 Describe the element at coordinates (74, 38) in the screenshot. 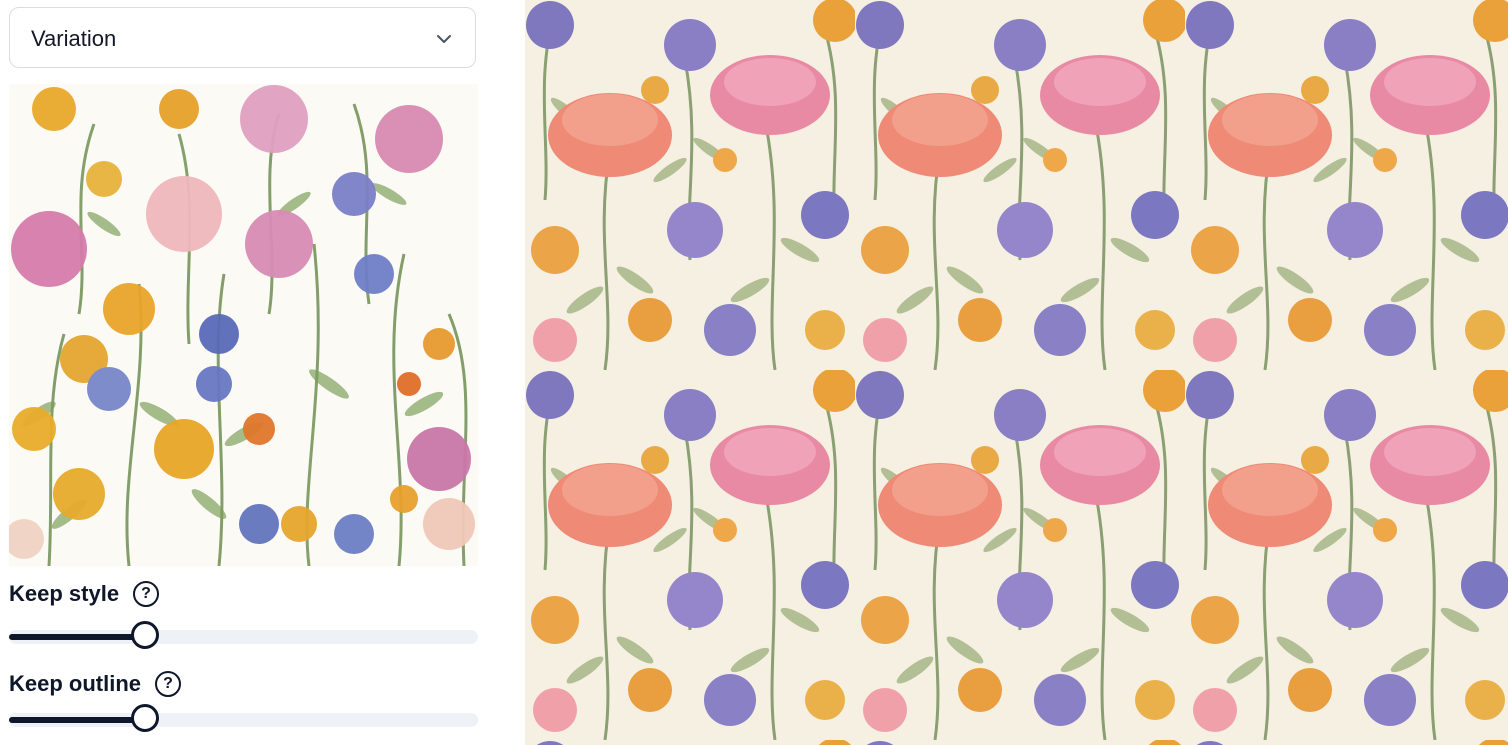

I see `variation-select-value: Variation` at that location.